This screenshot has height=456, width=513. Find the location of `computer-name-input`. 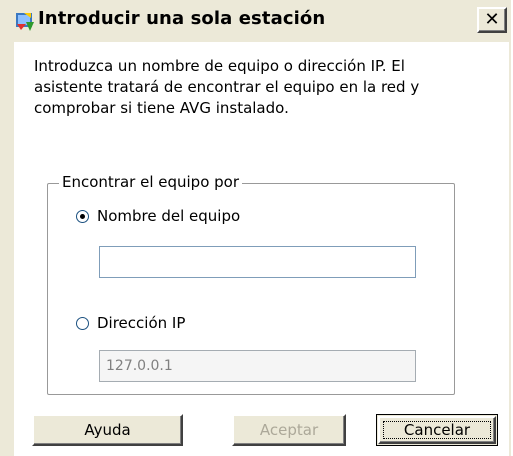

computer-name-input is located at coordinates (257, 262).